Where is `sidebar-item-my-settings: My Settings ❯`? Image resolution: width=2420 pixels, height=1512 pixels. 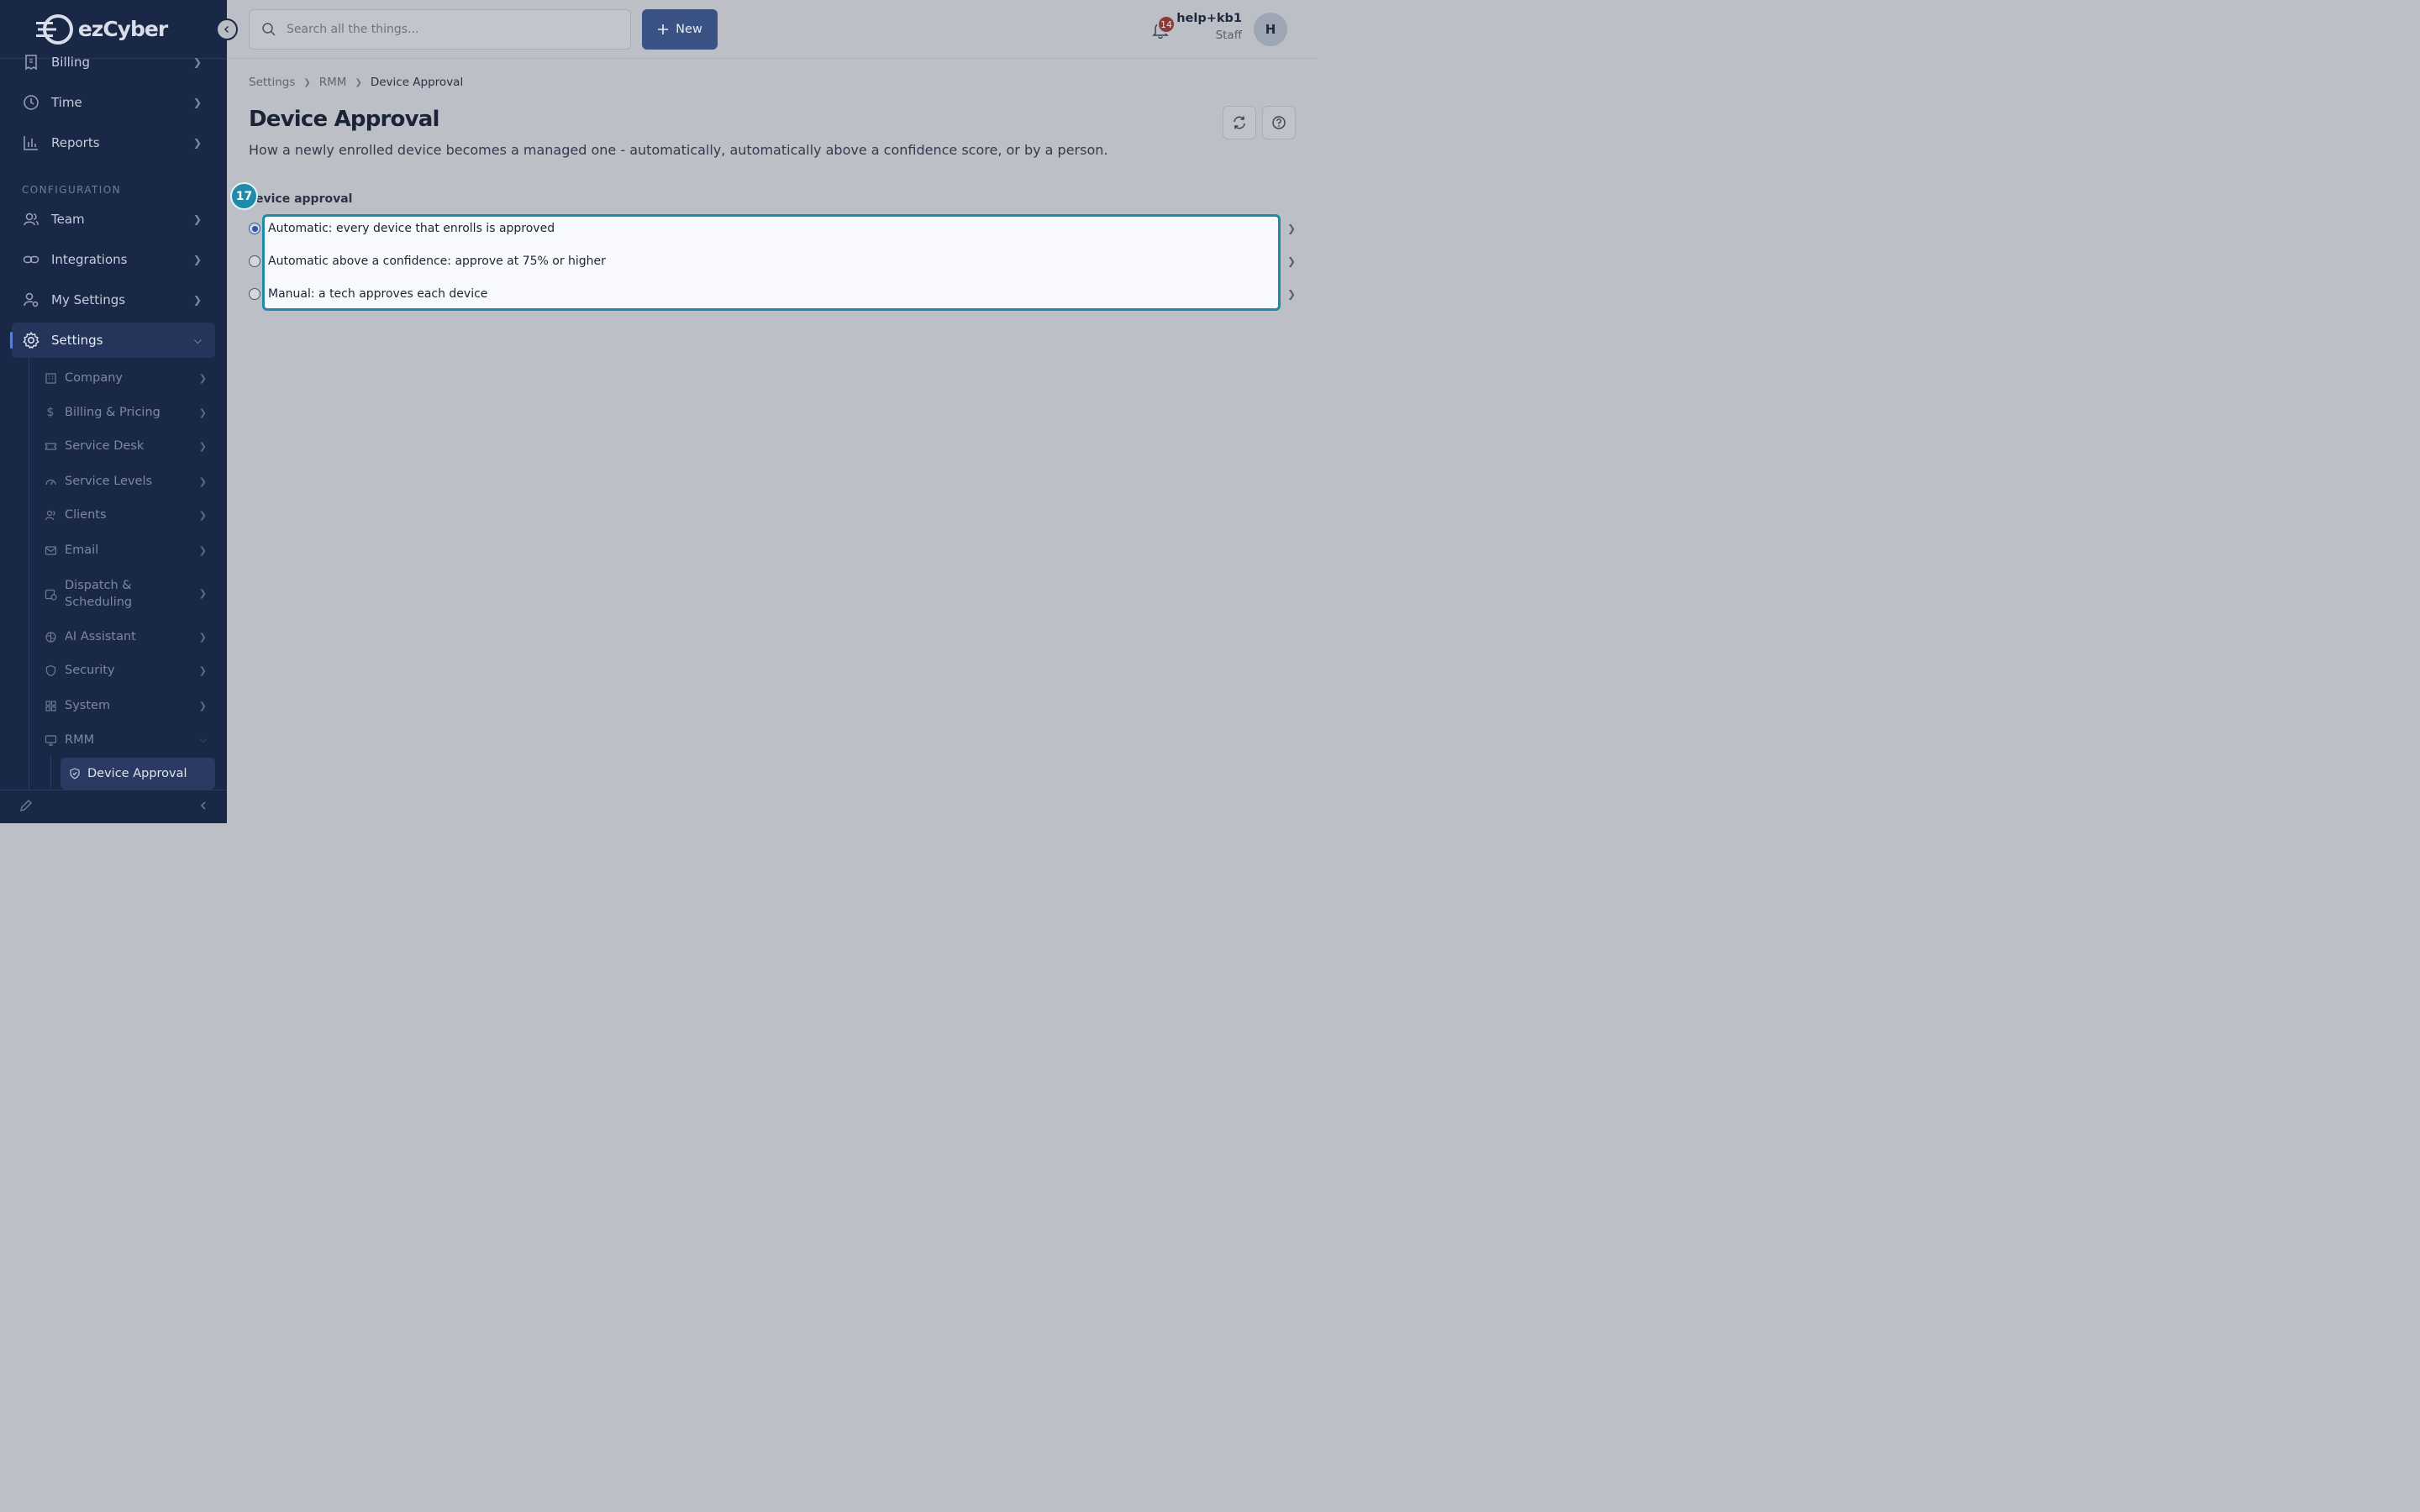
sidebar-item-my-settings: My Settings ❯ is located at coordinates (113, 300).